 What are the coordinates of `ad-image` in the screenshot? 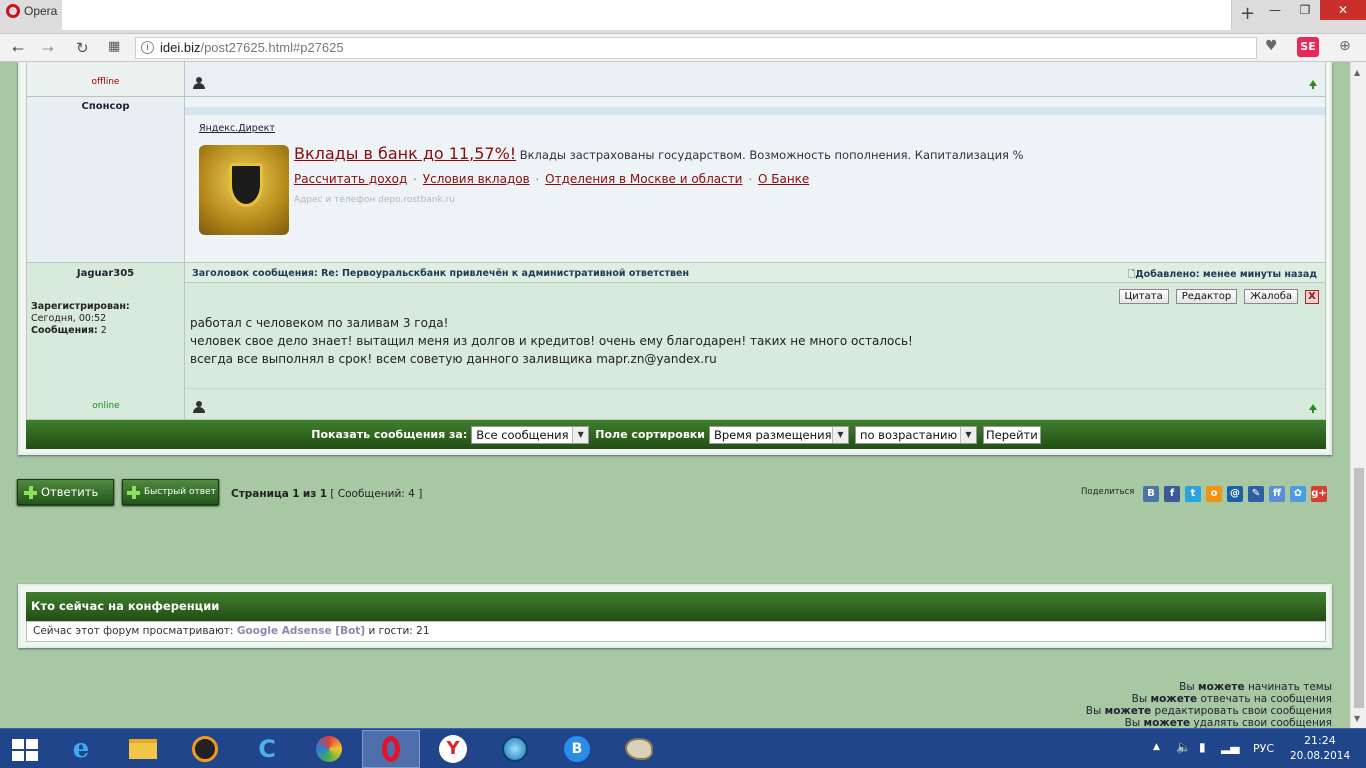 It's located at (244, 190).